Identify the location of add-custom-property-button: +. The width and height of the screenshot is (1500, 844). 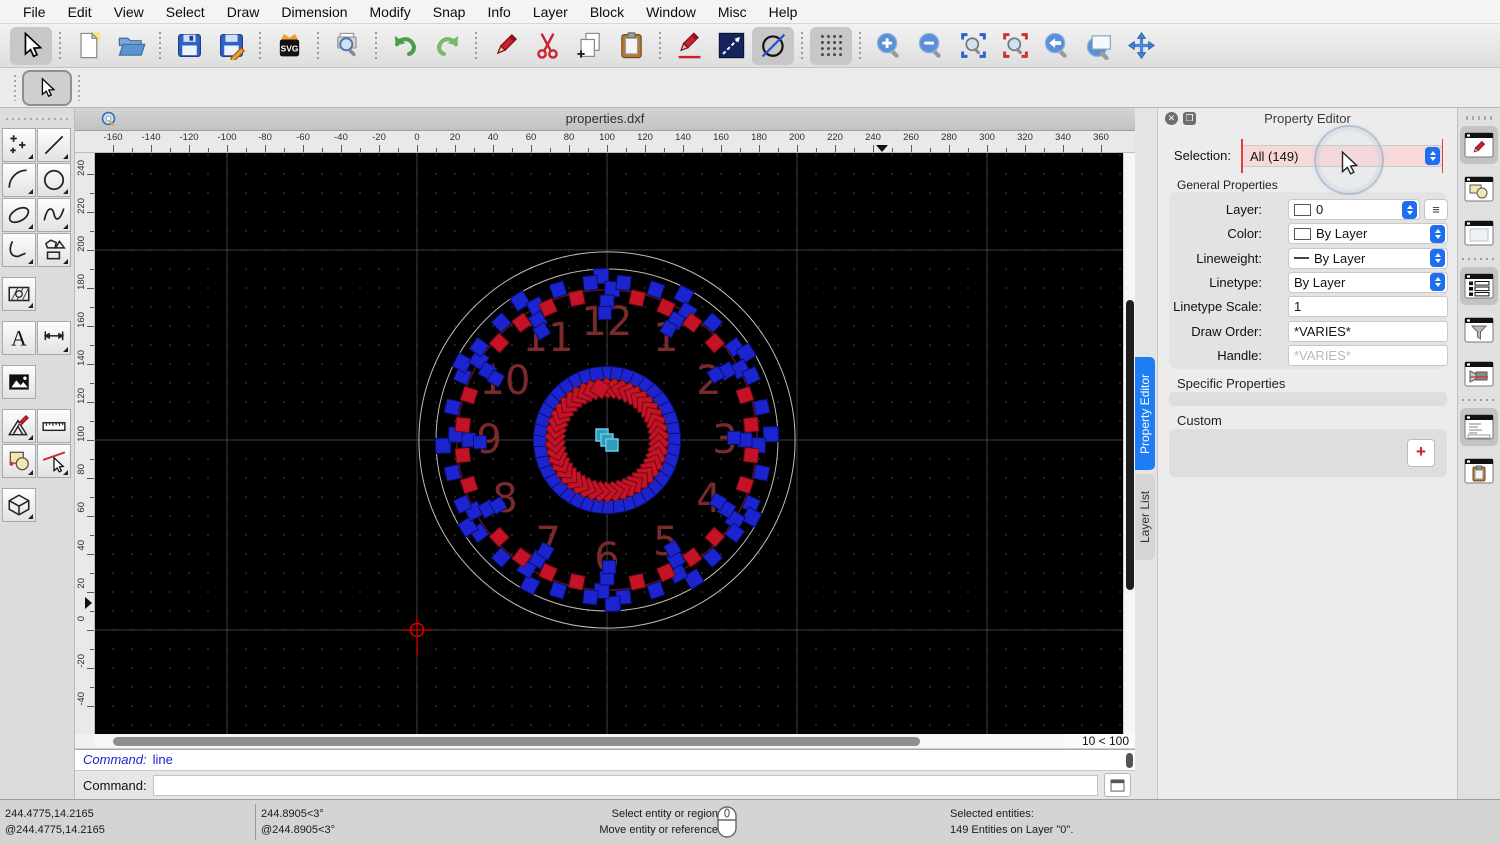
(1421, 453).